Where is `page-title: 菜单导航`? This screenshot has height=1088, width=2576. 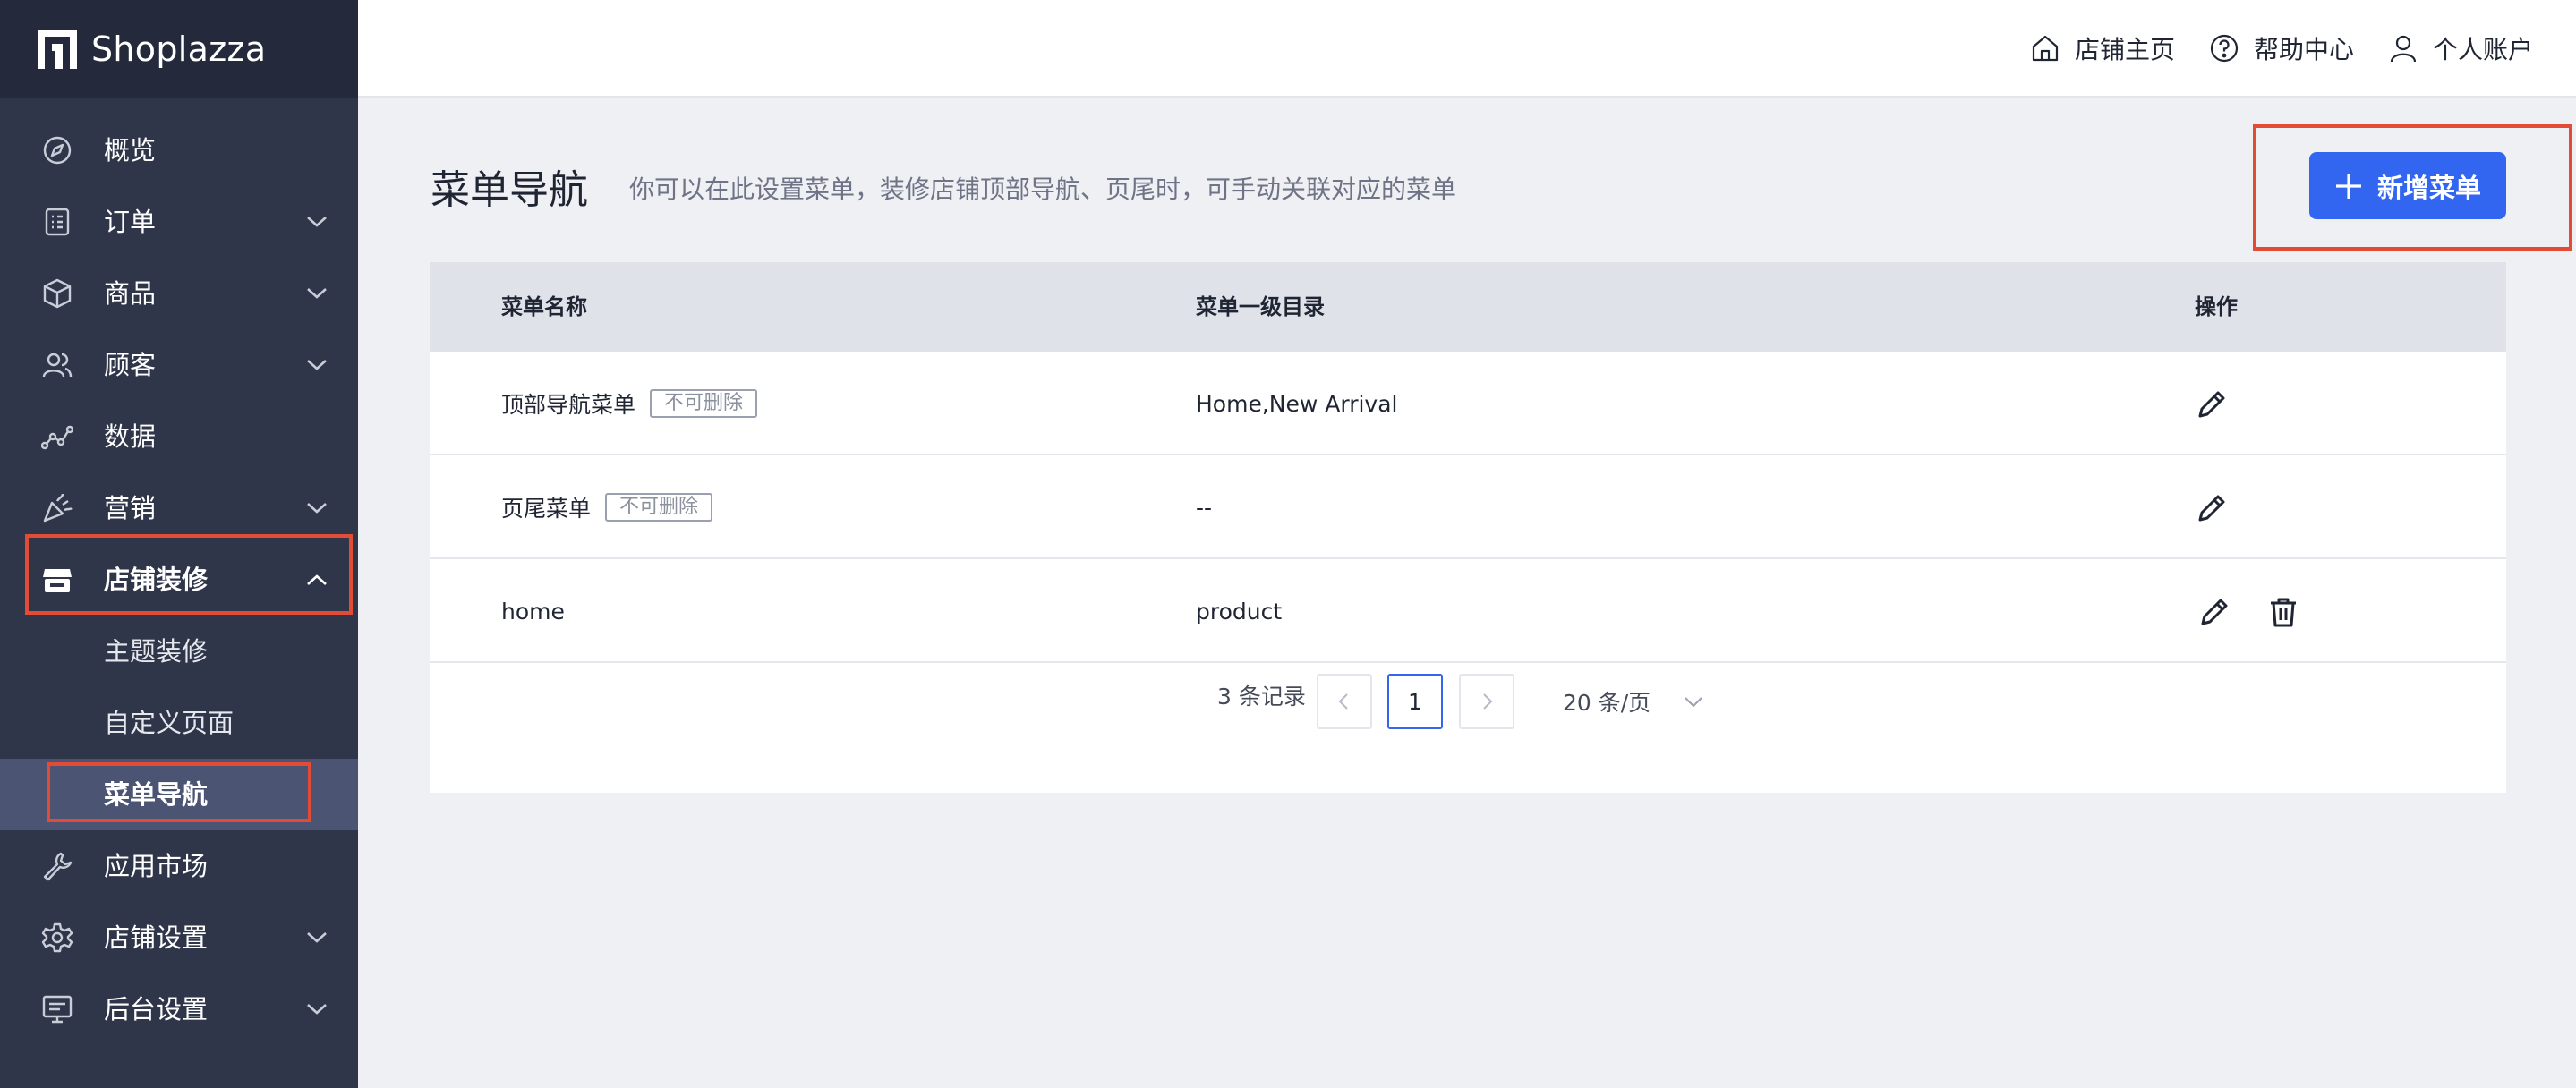 page-title: 菜单导航 is located at coordinates (509, 190).